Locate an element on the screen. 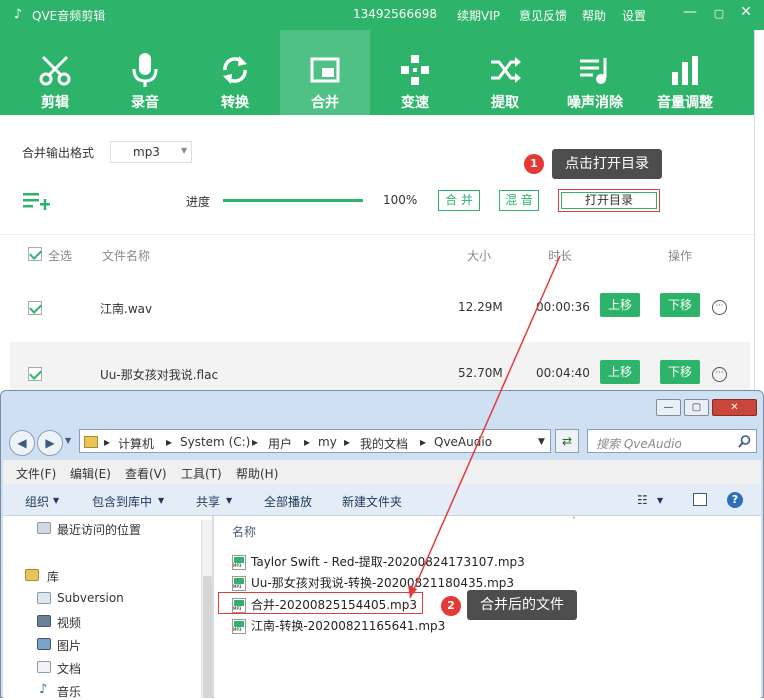 This screenshot has width=764, height=700. tool-merge: 合并 is located at coordinates (325, 72).